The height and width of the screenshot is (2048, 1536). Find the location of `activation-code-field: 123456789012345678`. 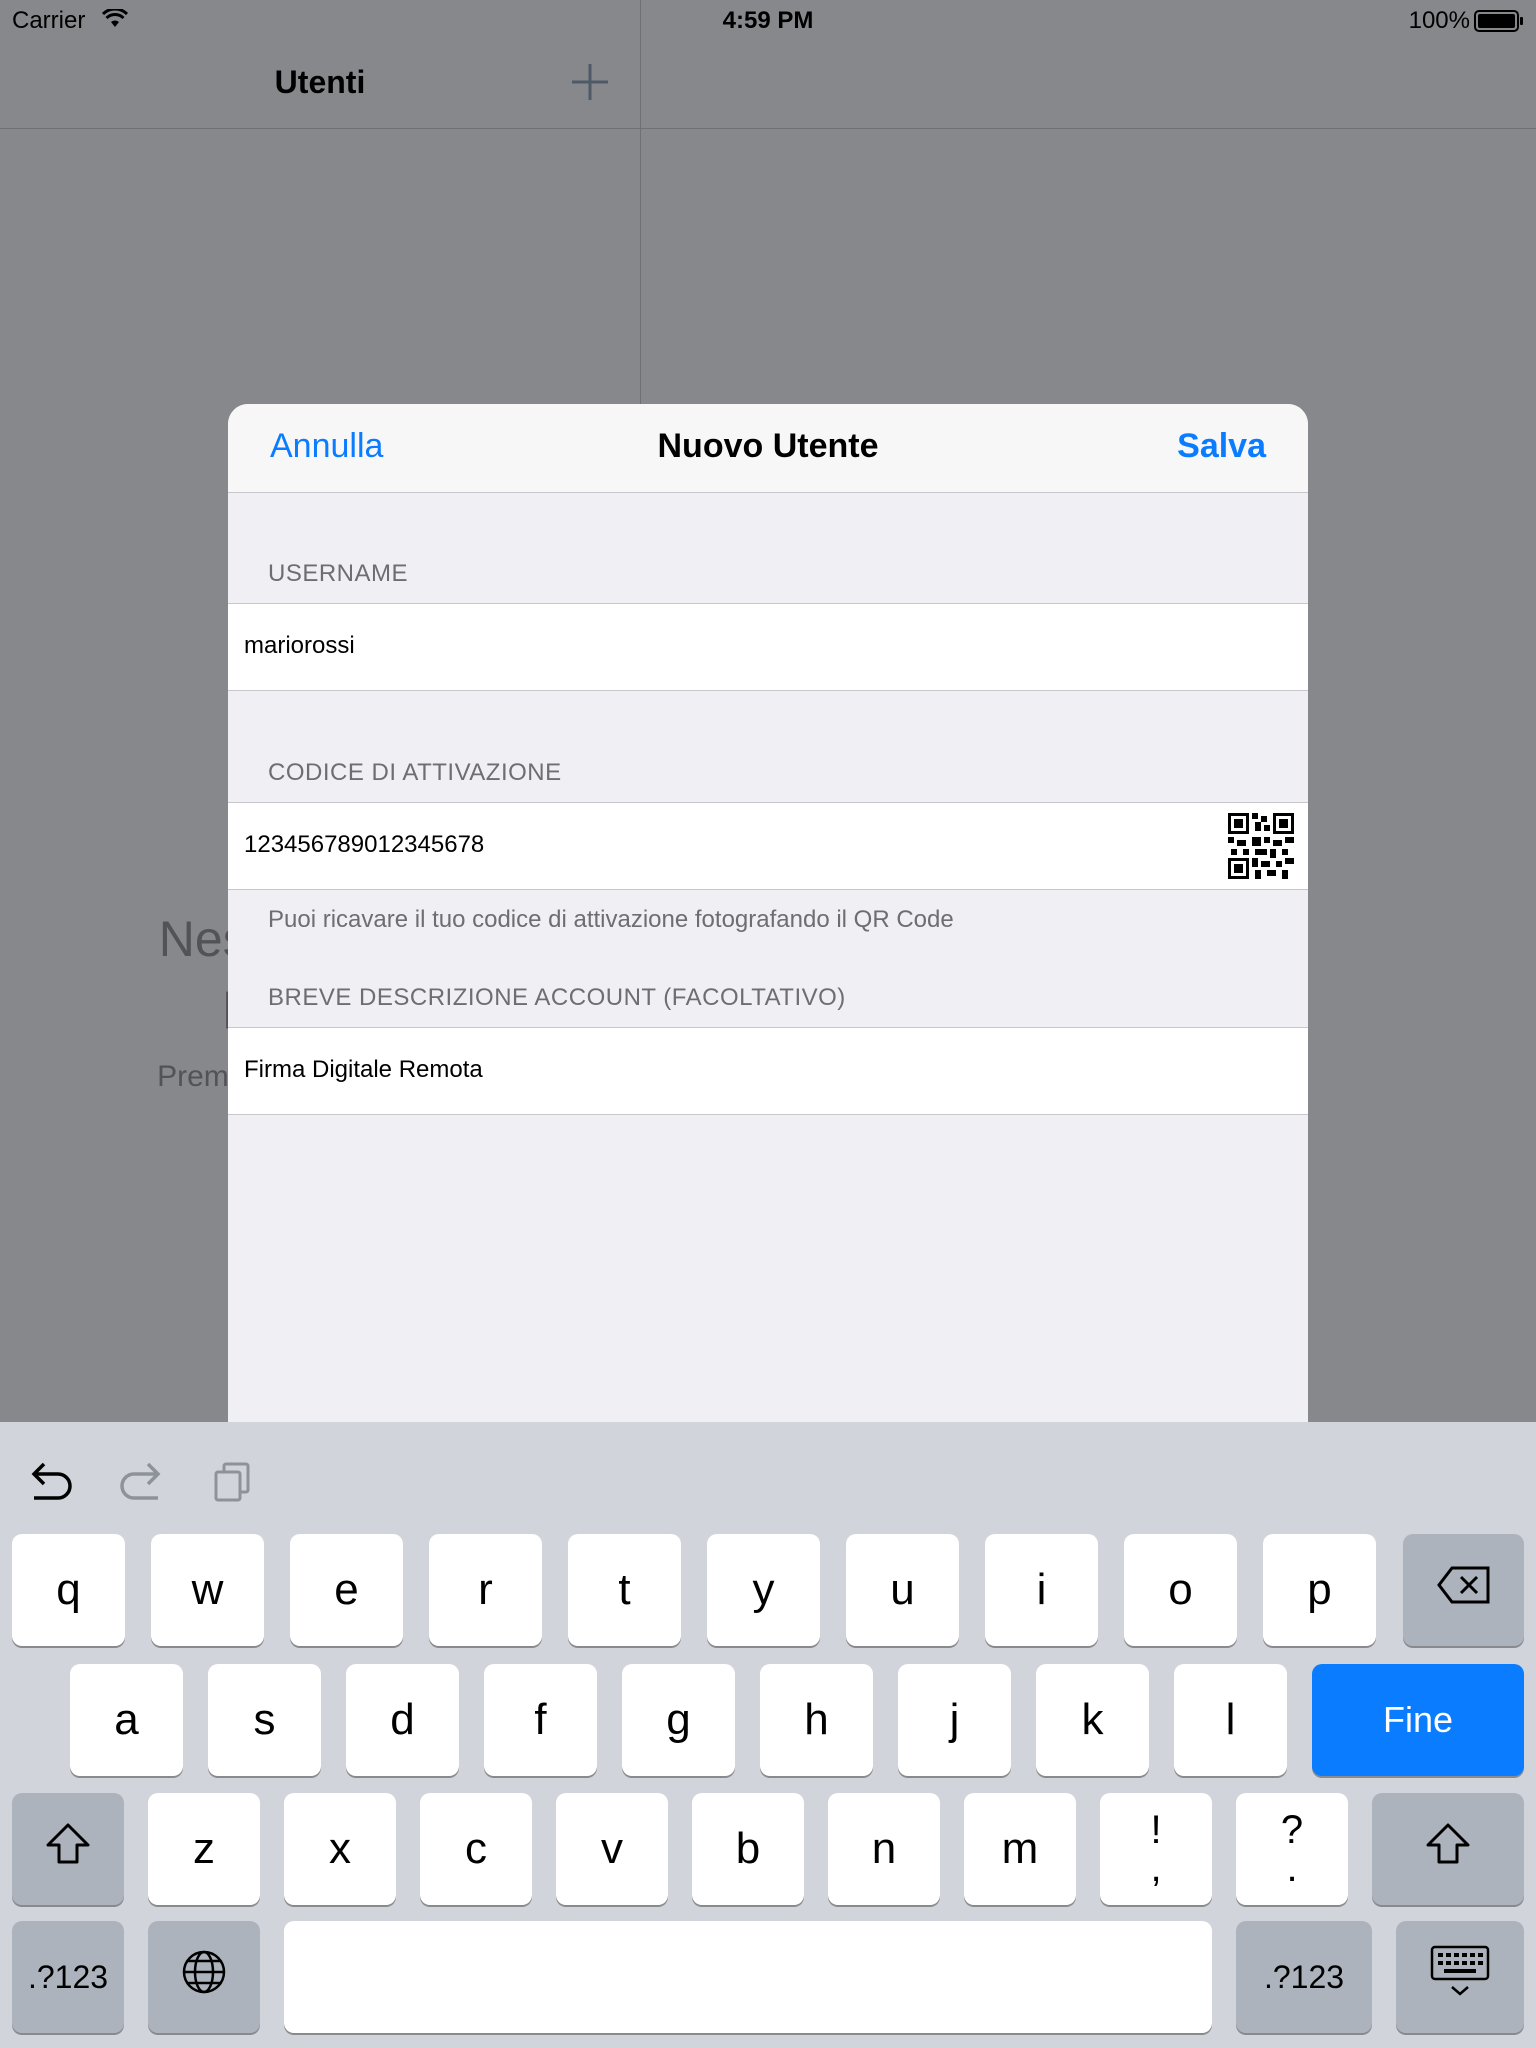

activation-code-field: 123456789012345678 is located at coordinates (768, 846).